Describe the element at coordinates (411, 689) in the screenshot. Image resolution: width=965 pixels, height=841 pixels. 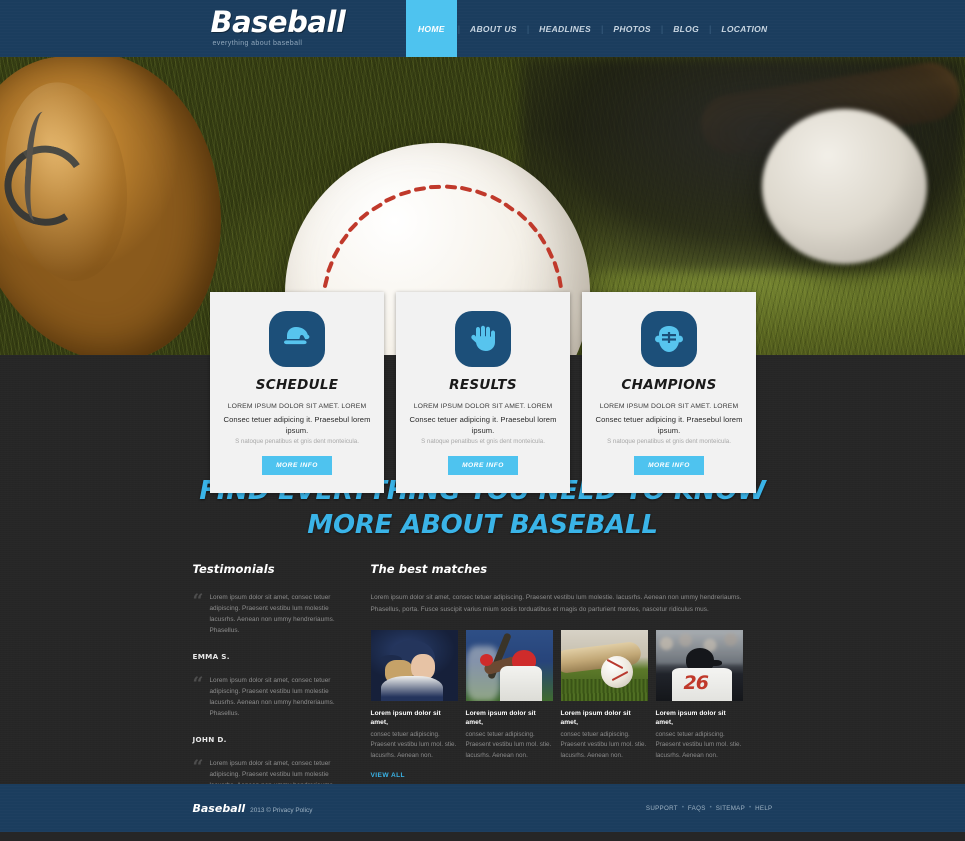
I see `body-shape` at that location.